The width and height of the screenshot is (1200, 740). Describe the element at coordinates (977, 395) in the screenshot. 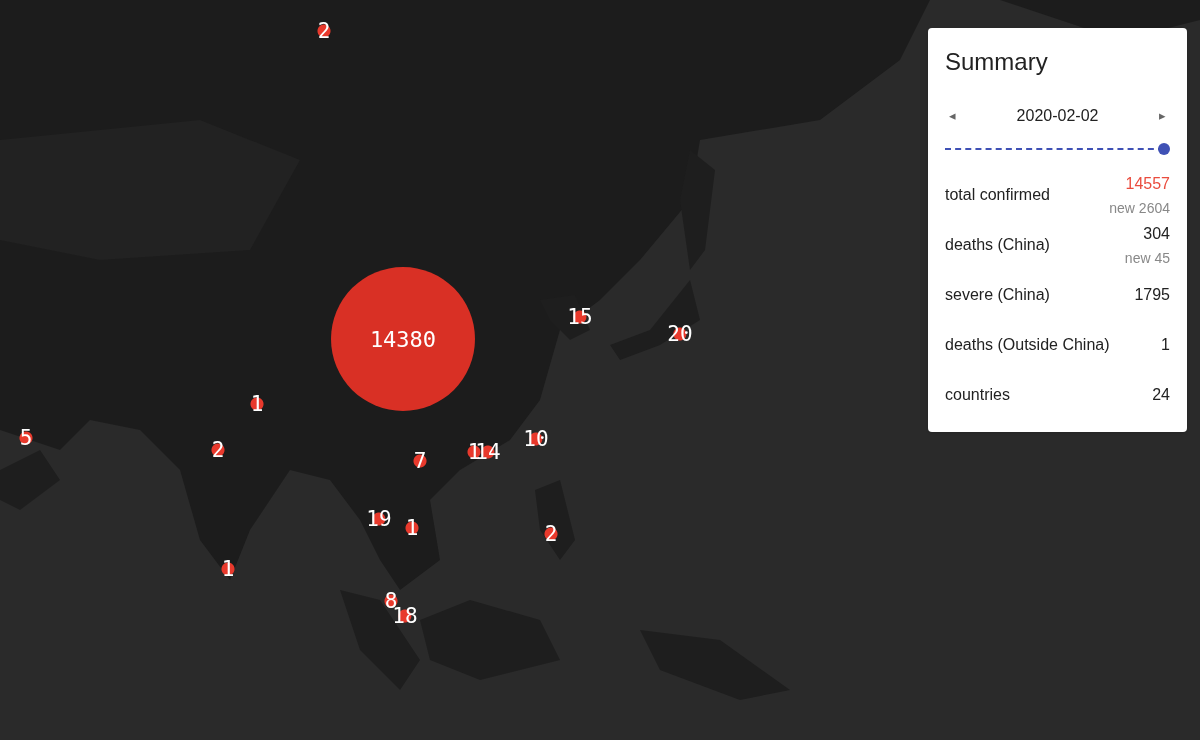

I see `stat-label: countries` at that location.